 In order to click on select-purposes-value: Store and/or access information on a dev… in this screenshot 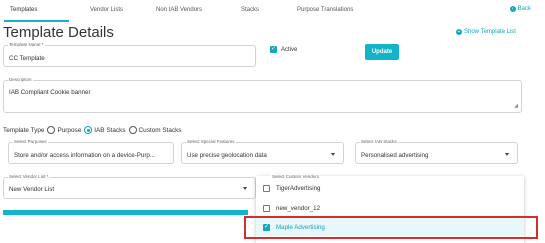, I will do `click(85, 155)`.